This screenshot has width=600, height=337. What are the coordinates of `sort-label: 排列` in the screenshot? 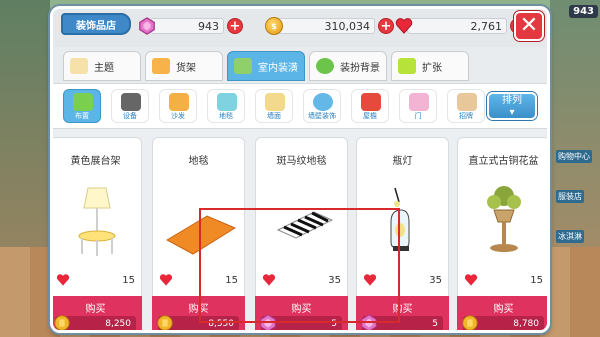 It's located at (512, 100).